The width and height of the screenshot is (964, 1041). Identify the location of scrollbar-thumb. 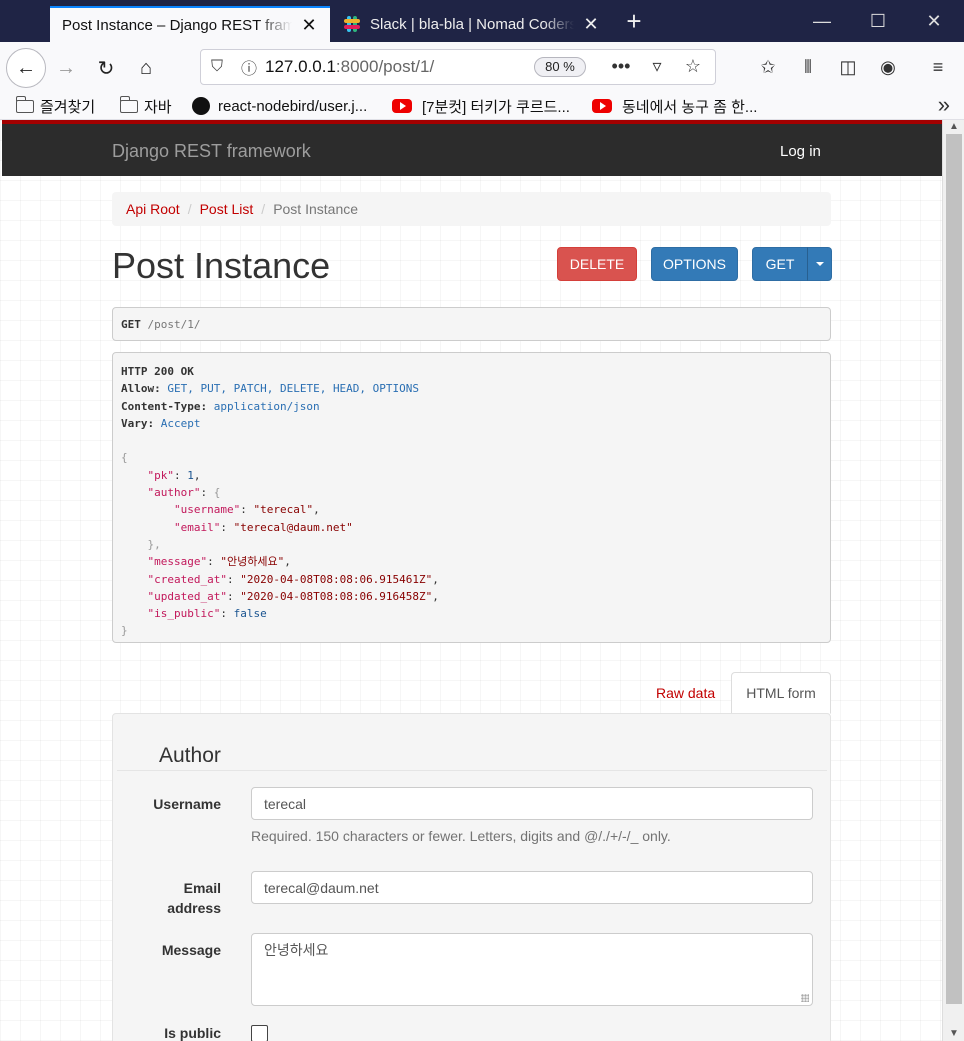
(954, 569).